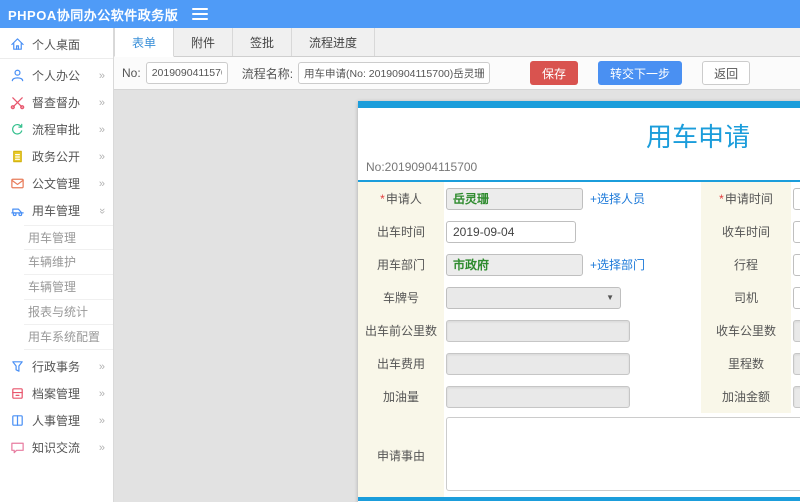 This screenshot has height=502, width=800. What do you see at coordinates (796, 363) in the screenshot?
I see `mileage-input` at bounding box center [796, 363].